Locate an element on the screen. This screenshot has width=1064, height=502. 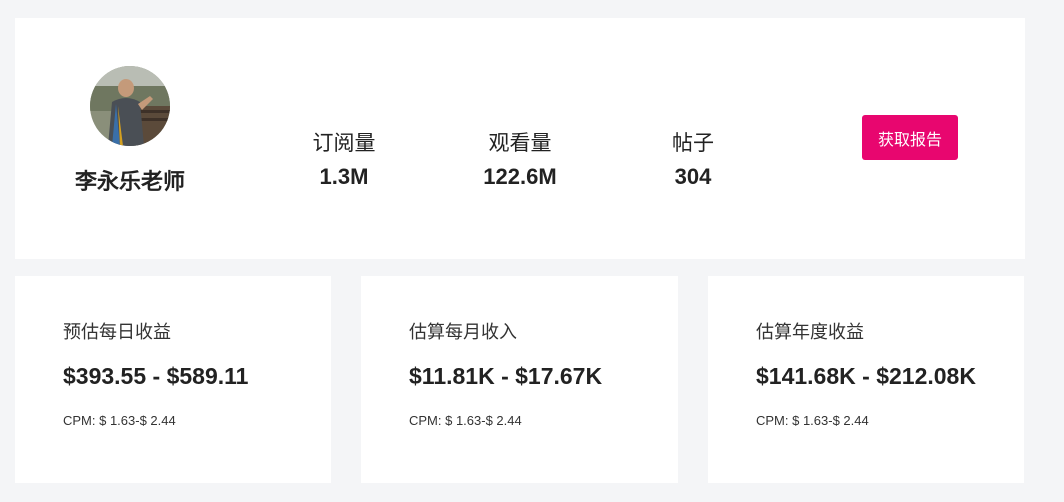
stat-value: 1.3M is located at coordinates (344, 176).